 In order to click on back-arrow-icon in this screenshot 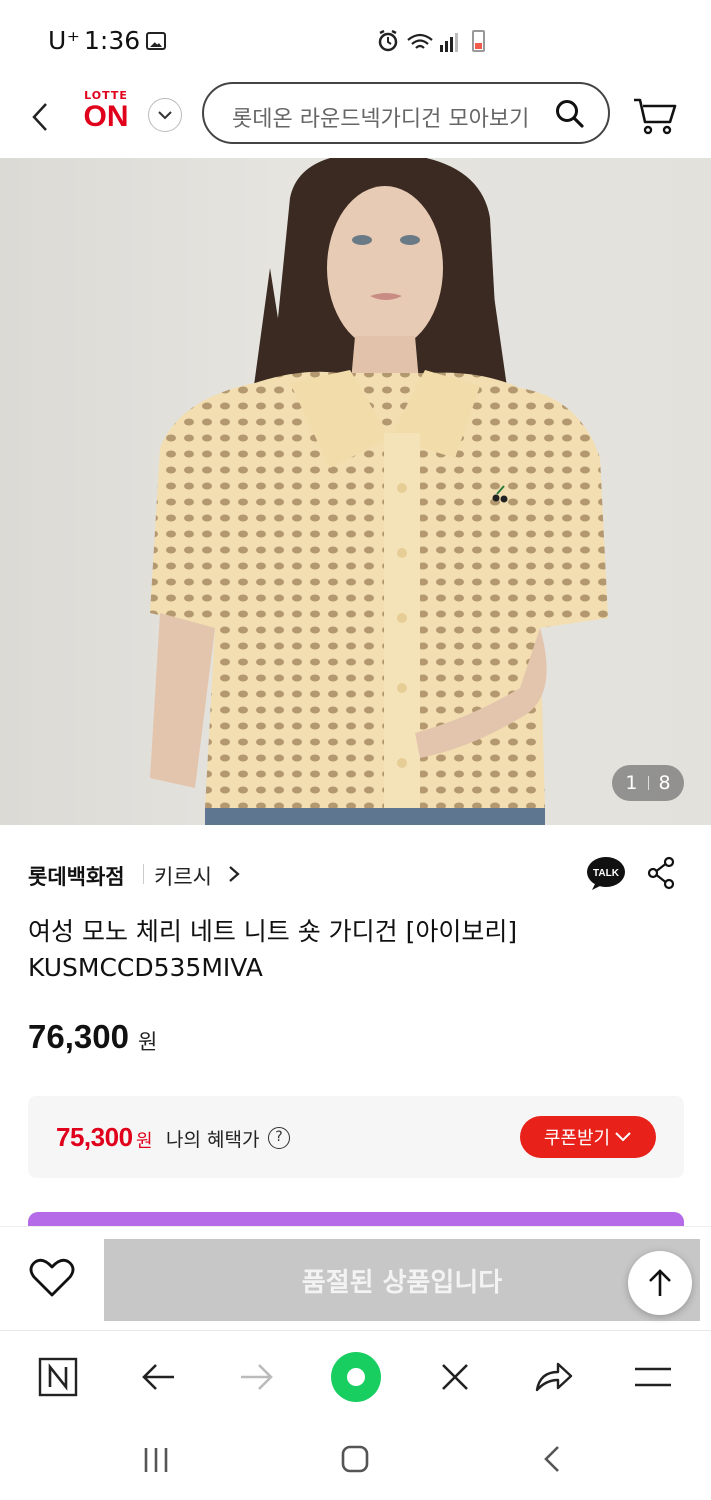, I will do `click(158, 1377)`.